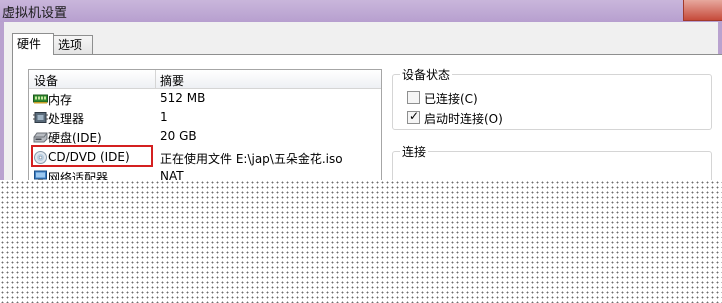 The image size is (722, 303). What do you see at coordinates (414, 151) in the screenshot?
I see `connection-legend: 连接` at bounding box center [414, 151].